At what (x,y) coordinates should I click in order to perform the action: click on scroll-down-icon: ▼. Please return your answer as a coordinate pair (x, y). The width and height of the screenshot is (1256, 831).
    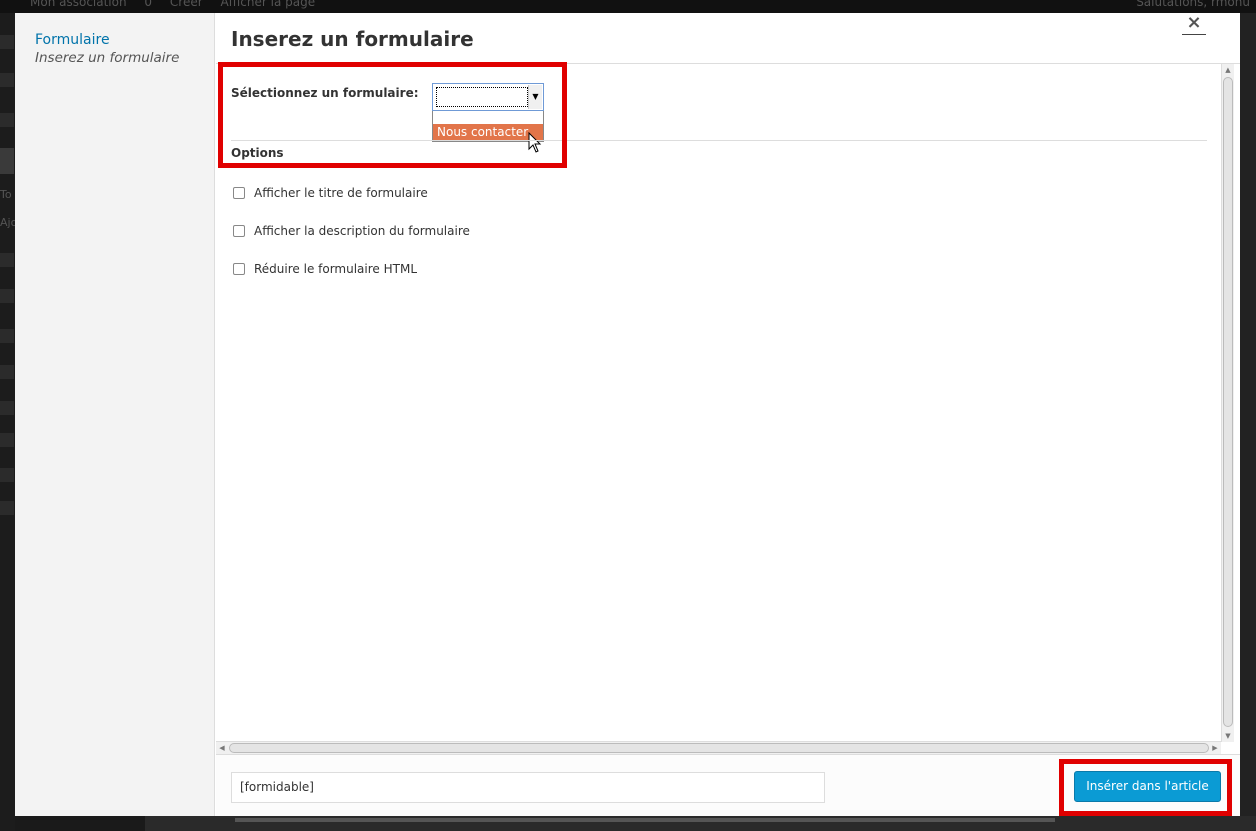
    Looking at the image, I should click on (1228, 736).